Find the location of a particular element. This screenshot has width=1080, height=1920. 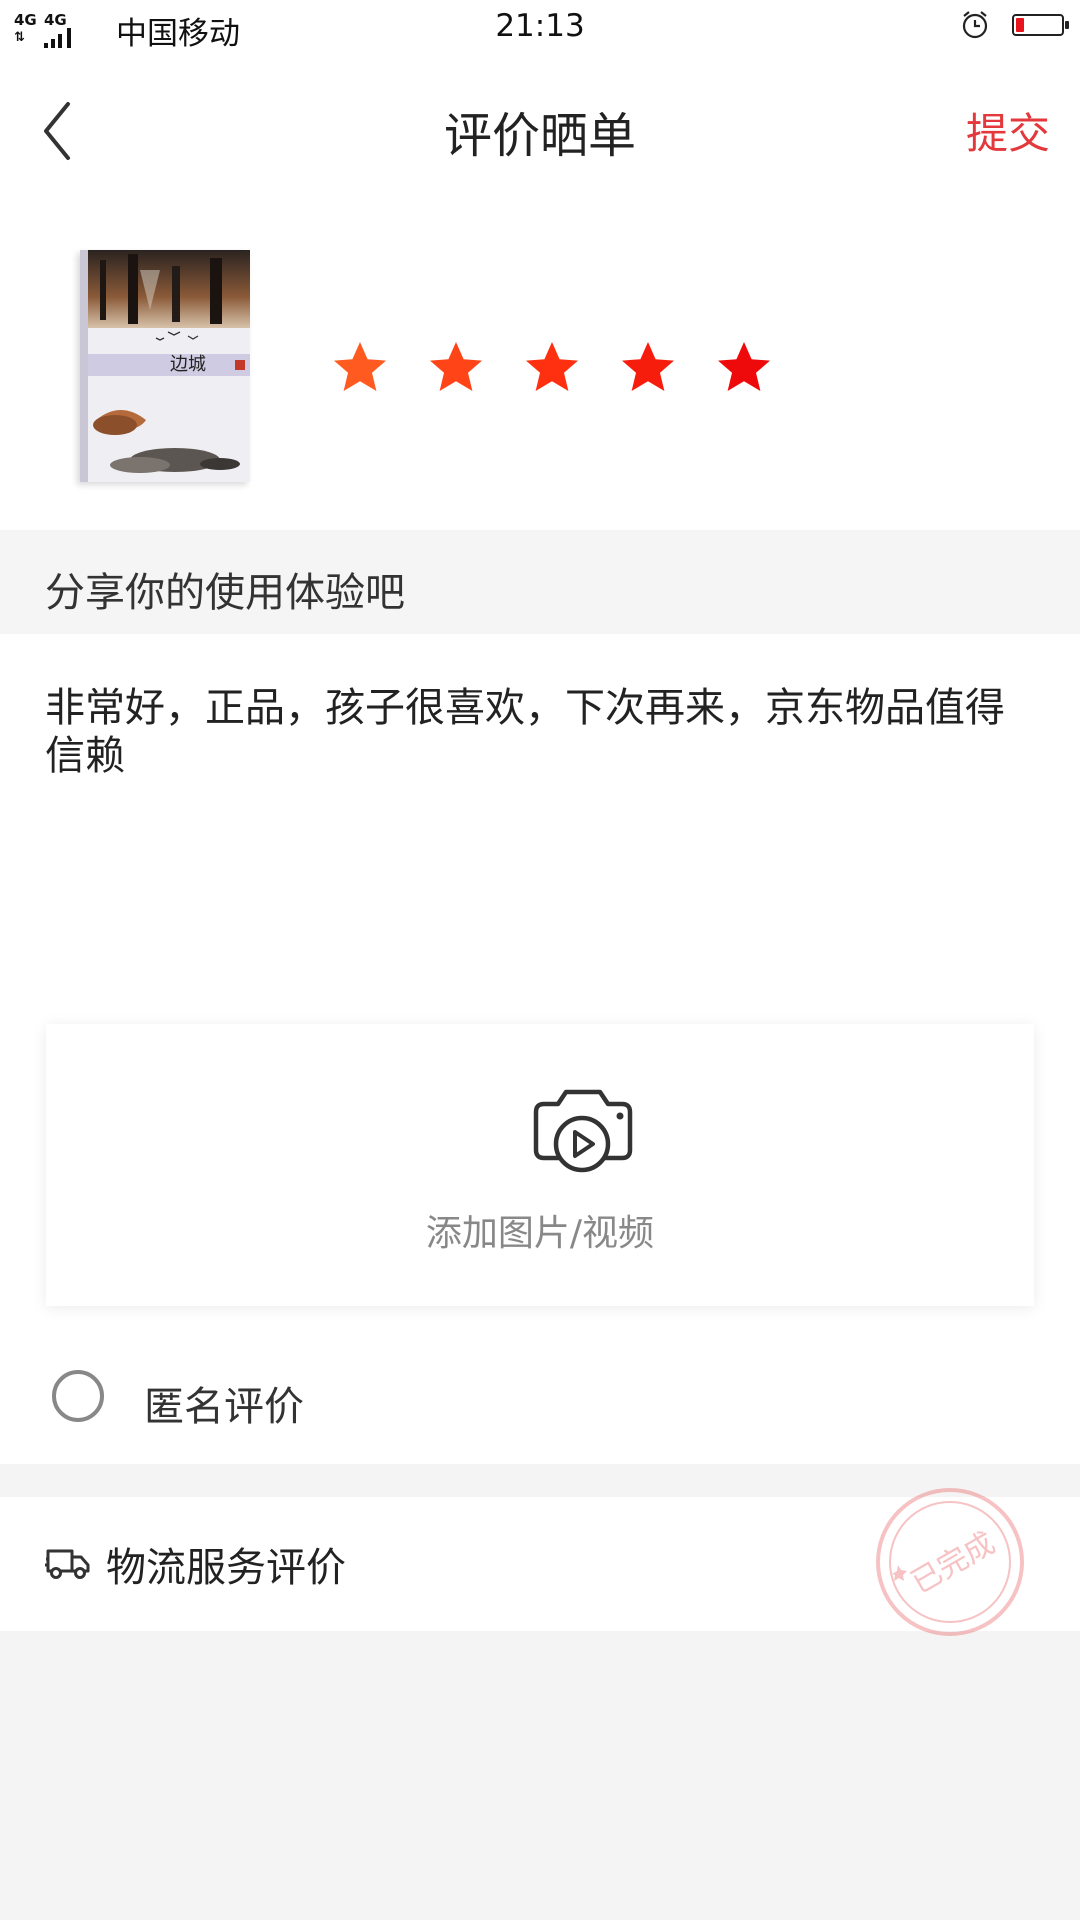

logistics-rating-row: 物流服务评价 已完成 is located at coordinates (540, 1562).